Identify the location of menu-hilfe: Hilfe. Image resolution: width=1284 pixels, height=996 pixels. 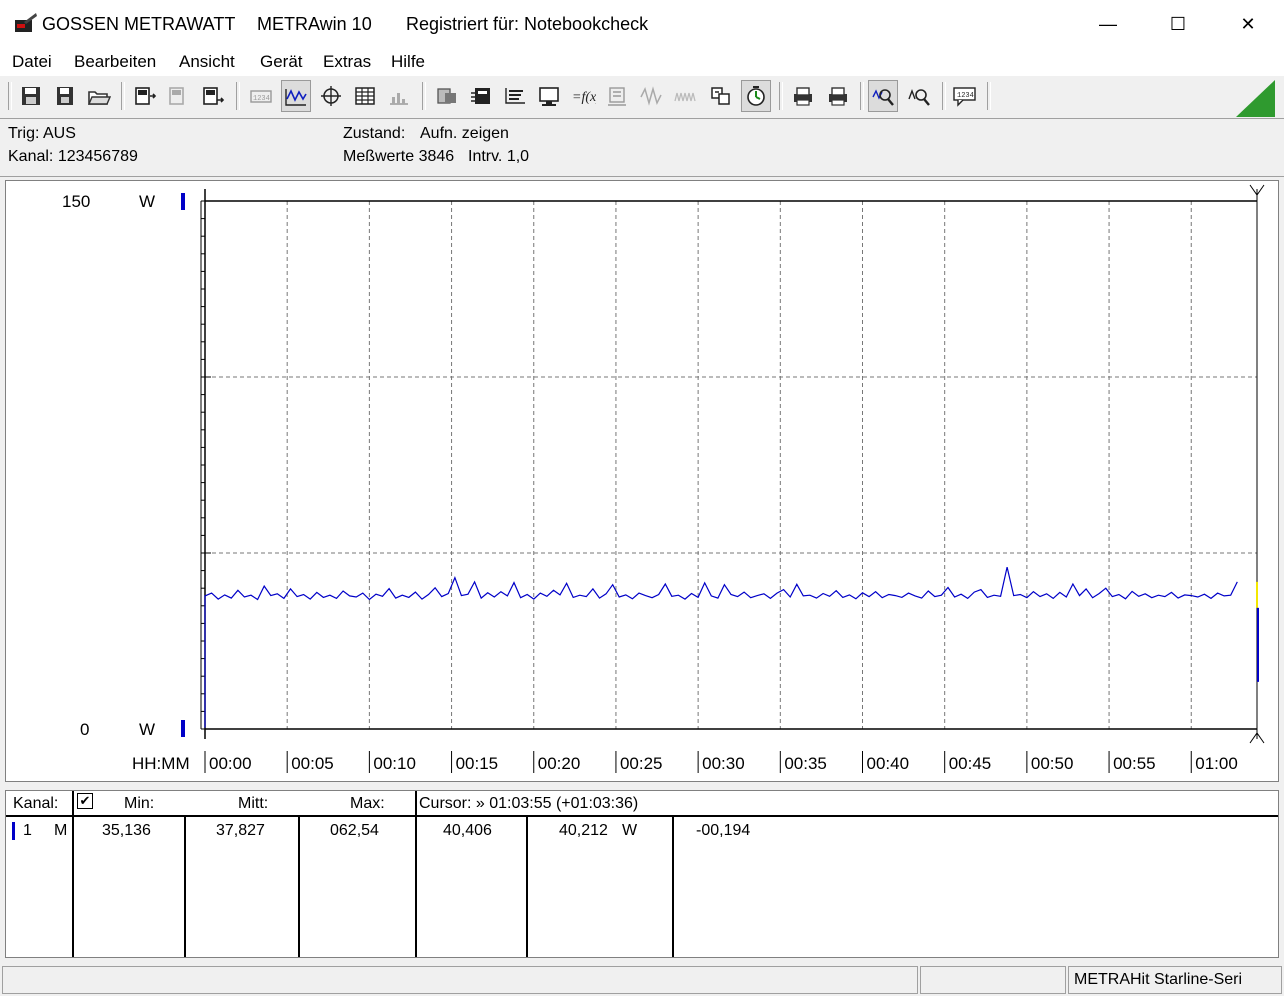
(408, 62).